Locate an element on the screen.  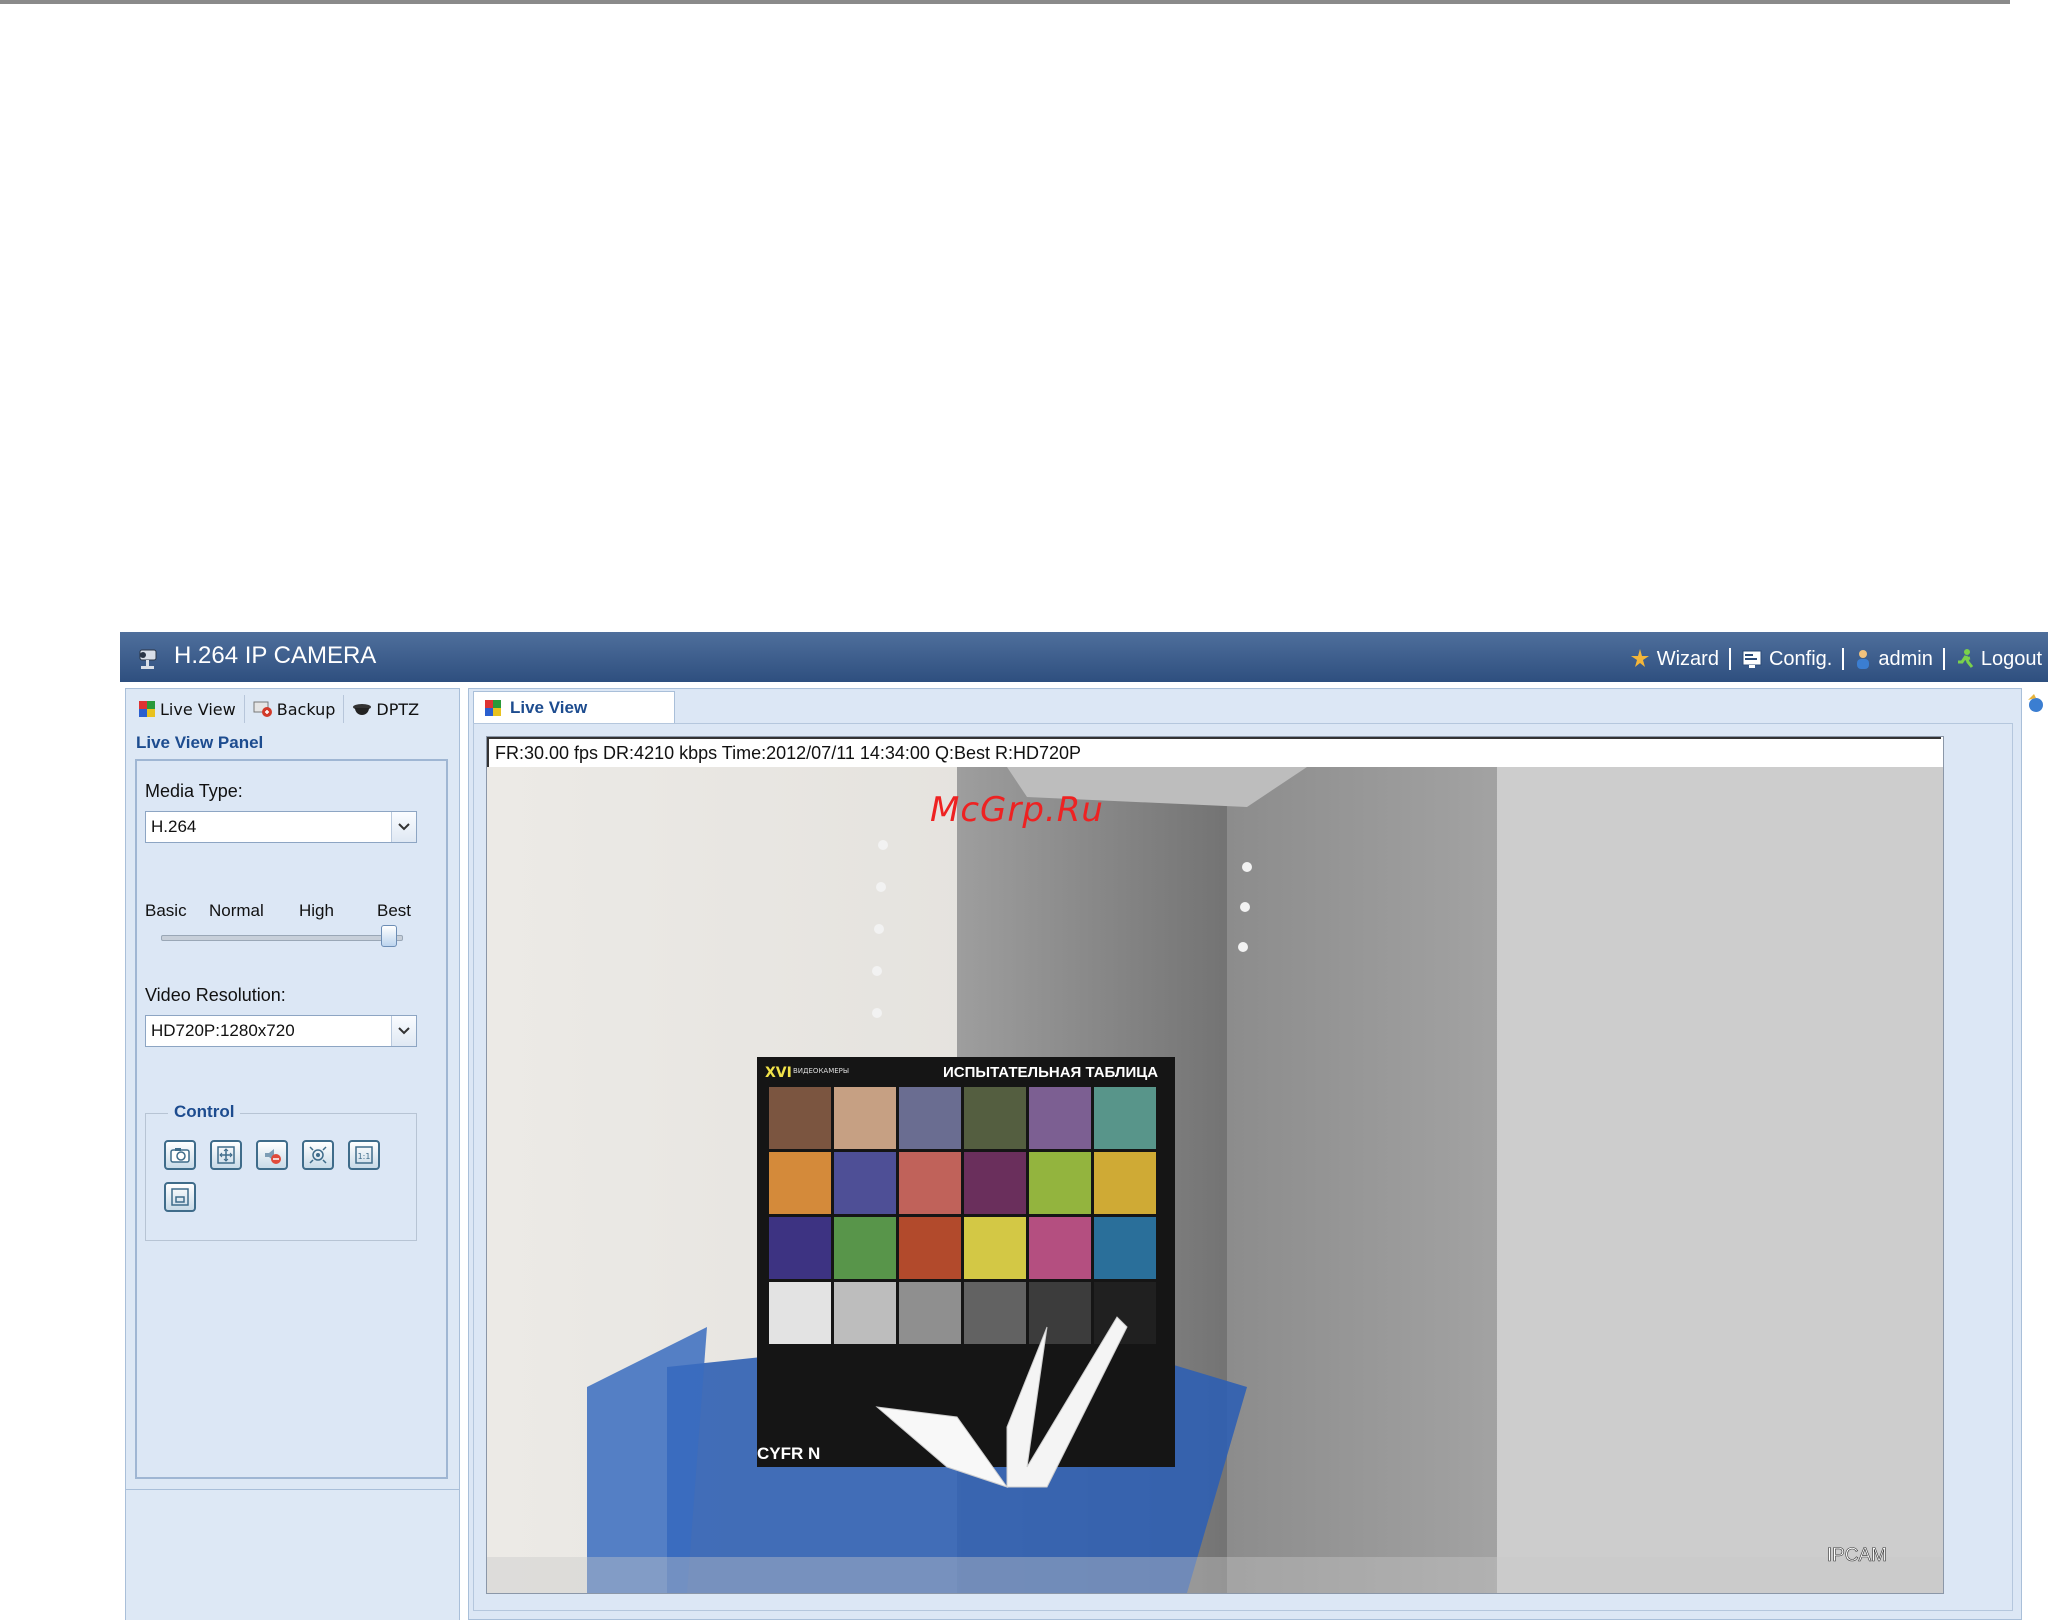
help-icon is located at coordinates (2036, 703).